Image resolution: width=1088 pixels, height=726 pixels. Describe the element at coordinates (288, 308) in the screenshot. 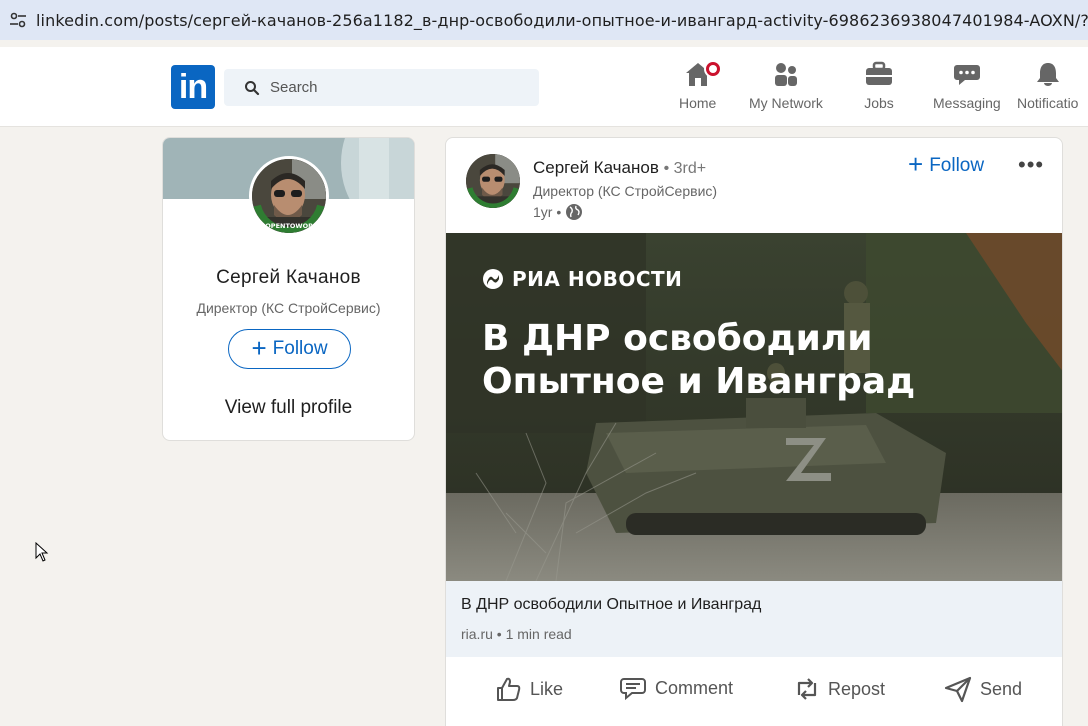

I see `profile-title: Директор (КС СтройСервис)` at that location.